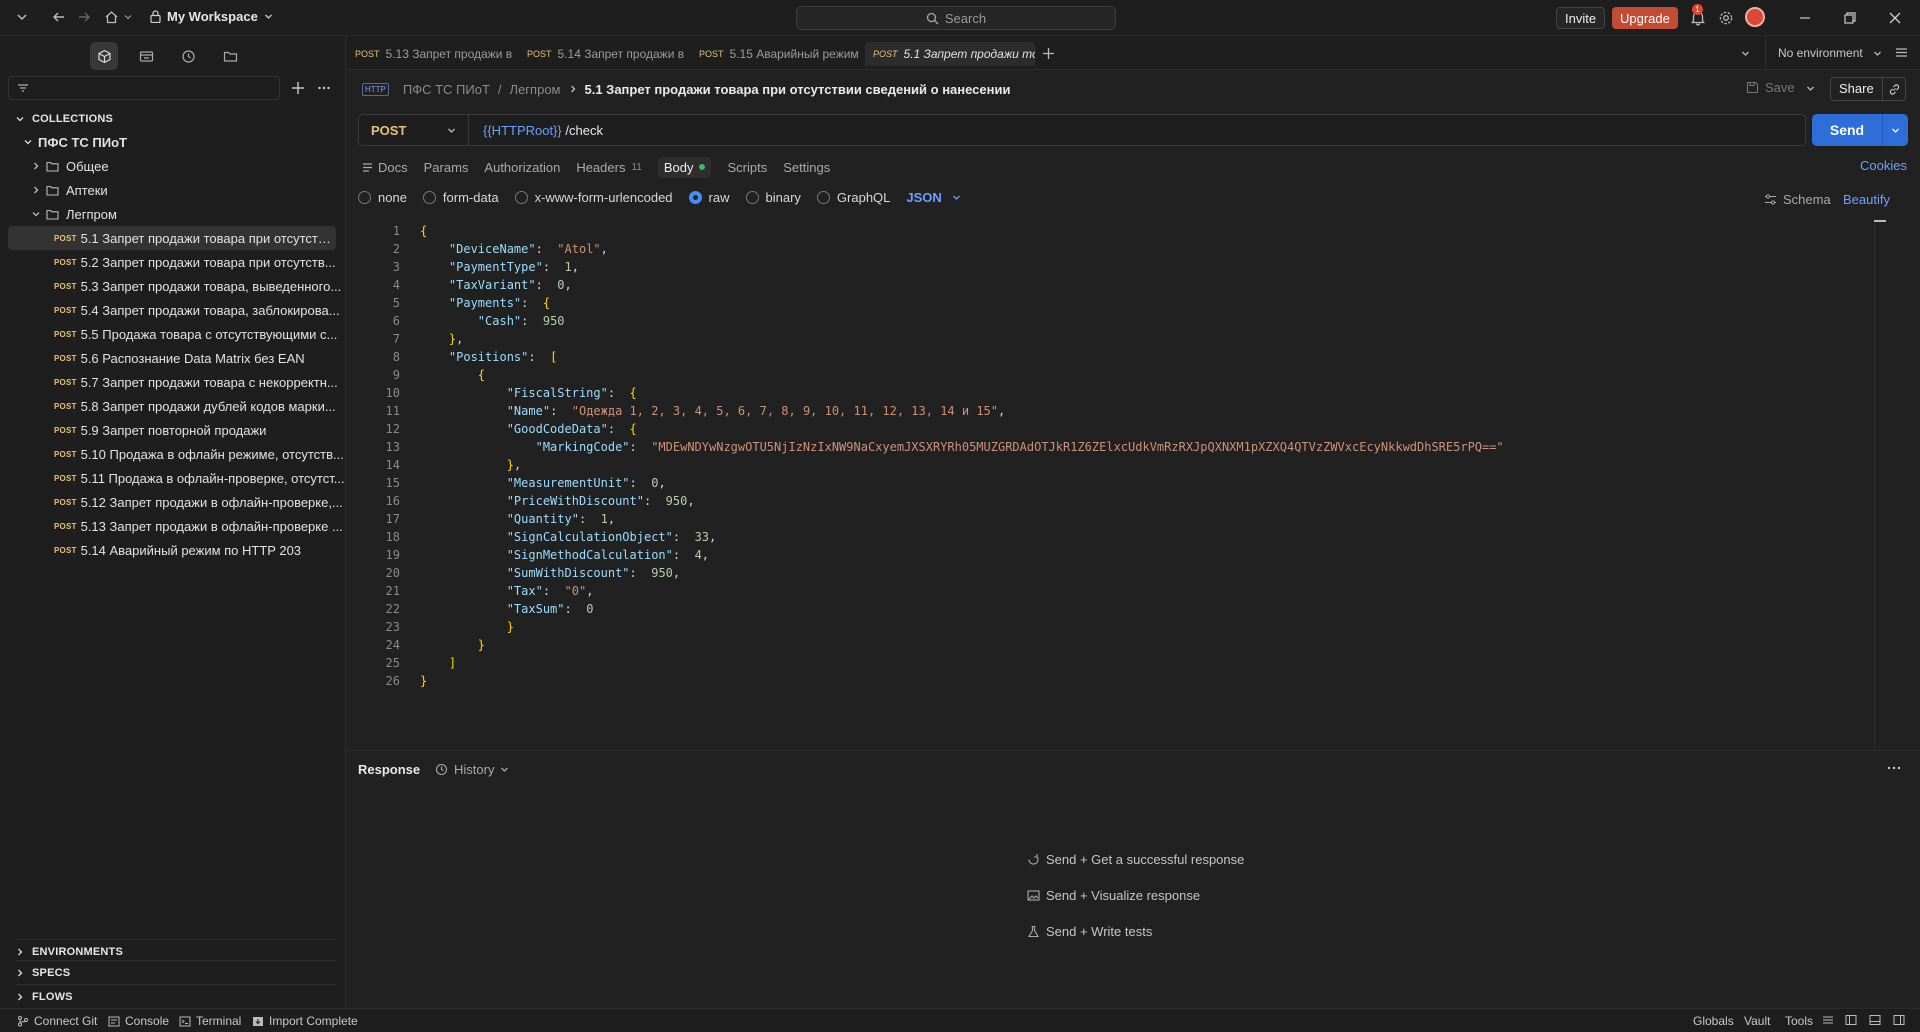  I want to click on app-menu-chevron-icon, so click(22, 17).